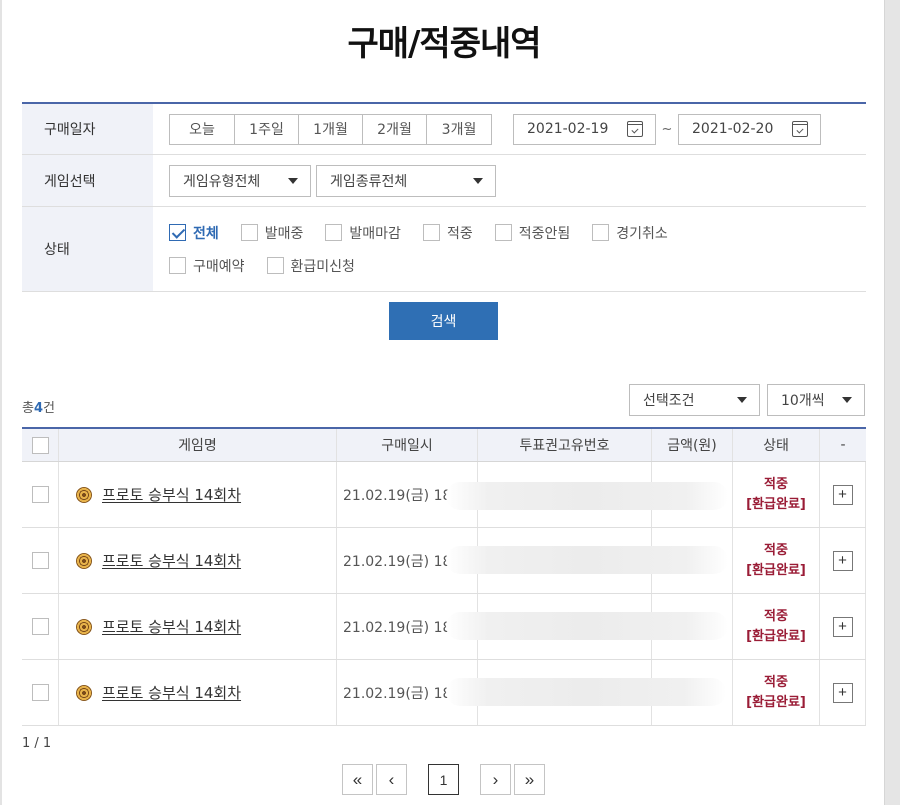 This screenshot has width=900, height=805. What do you see at coordinates (843, 445) in the screenshot?
I see `header-expand: -` at bounding box center [843, 445].